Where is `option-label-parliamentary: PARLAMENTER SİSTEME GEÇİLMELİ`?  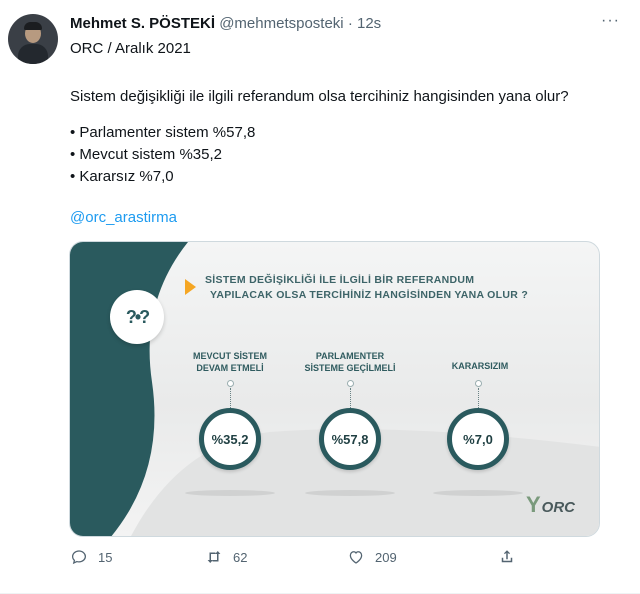
option-label-parliamentary: PARLAMENTER SİSTEME GEÇİLMELİ is located at coordinates (350, 362).